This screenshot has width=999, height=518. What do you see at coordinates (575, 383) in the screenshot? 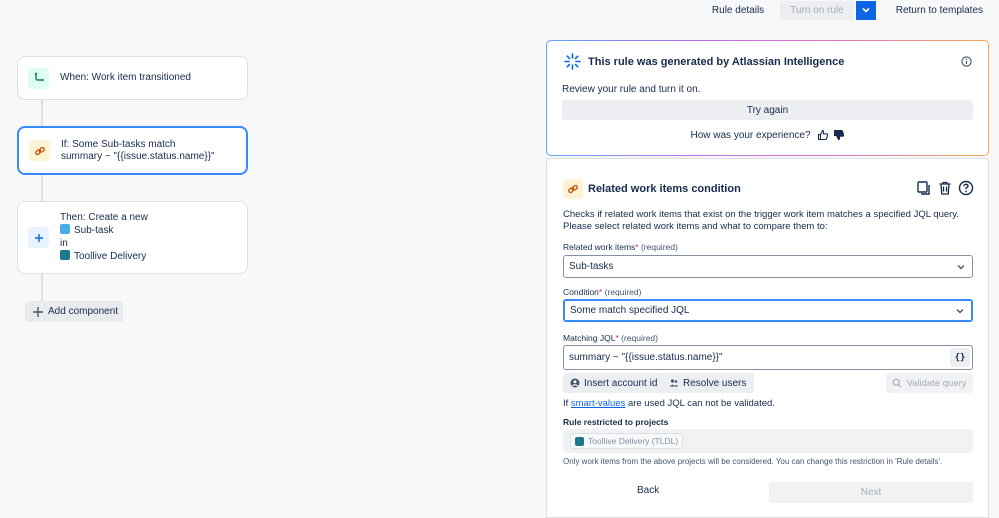
I see `user-icon` at bounding box center [575, 383].